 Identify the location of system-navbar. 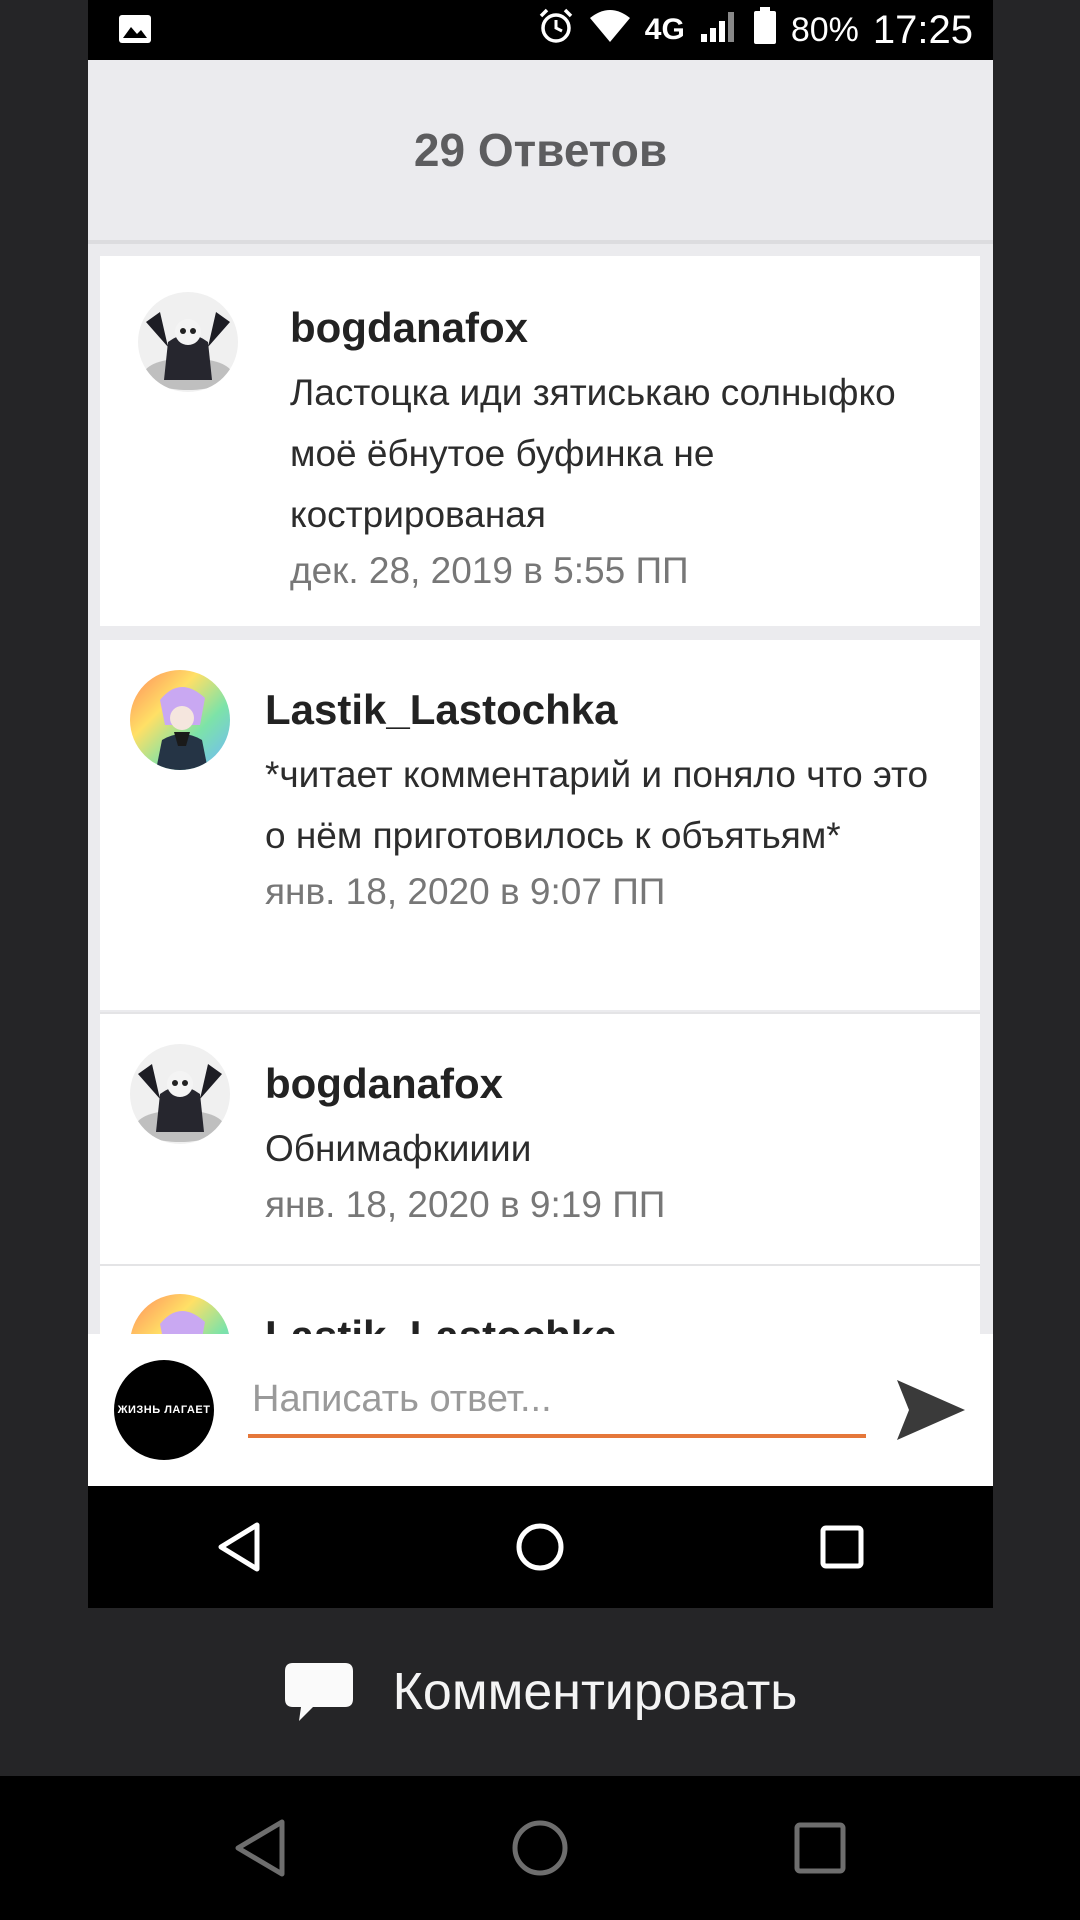
(540, 1547).